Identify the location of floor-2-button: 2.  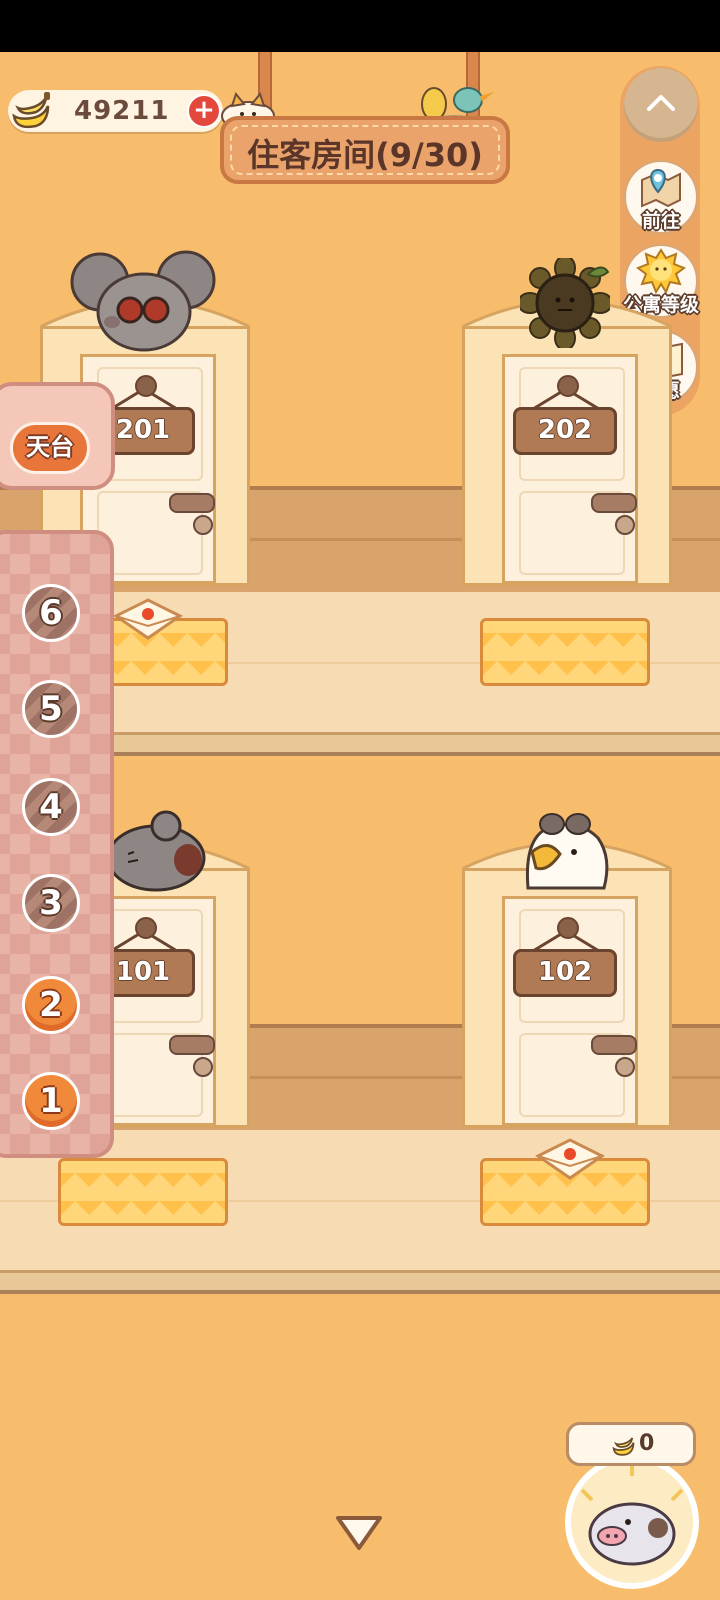
(51, 1005).